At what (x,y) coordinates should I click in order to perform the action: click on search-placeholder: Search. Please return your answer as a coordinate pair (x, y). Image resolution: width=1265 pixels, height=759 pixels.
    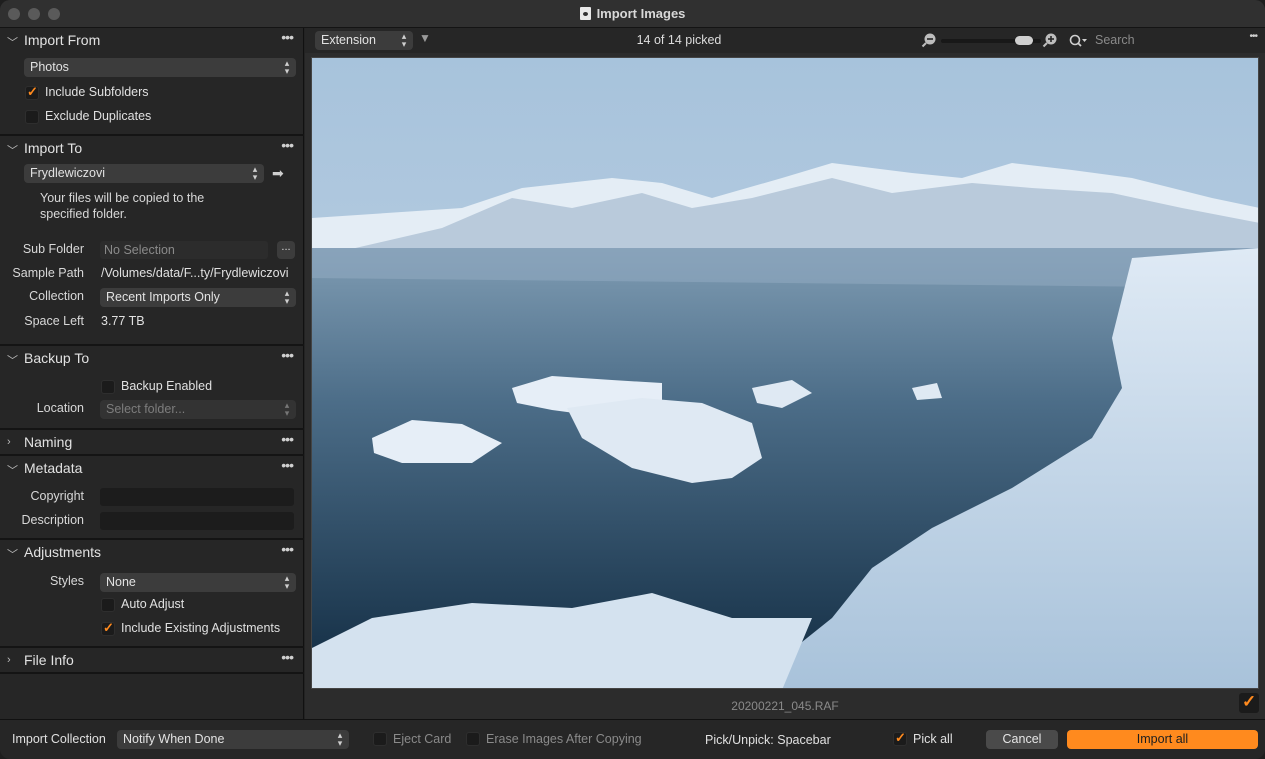
    Looking at the image, I should click on (1115, 40).